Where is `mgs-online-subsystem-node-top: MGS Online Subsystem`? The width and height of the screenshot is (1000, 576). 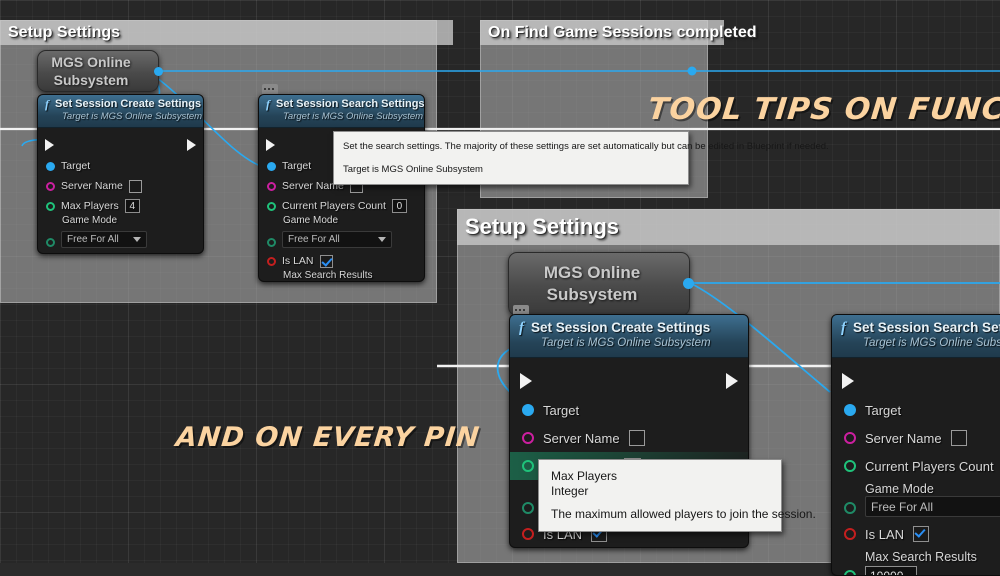 mgs-online-subsystem-node-top: MGS Online Subsystem is located at coordinates (100, 71).